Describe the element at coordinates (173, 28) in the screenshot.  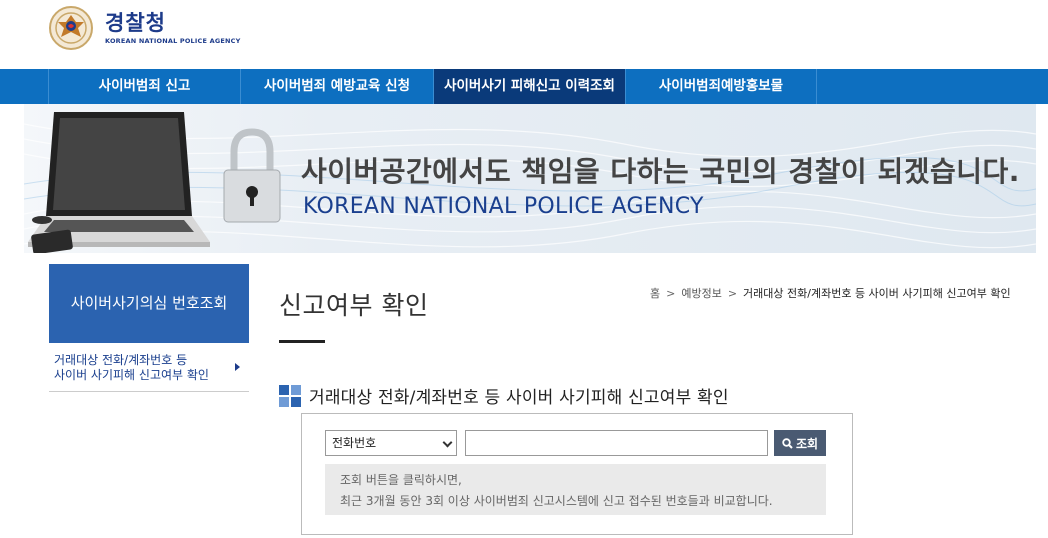
I see `logo-text: 경찰청 KOREAN NATIONAL POLICE AGENCY` at that location.